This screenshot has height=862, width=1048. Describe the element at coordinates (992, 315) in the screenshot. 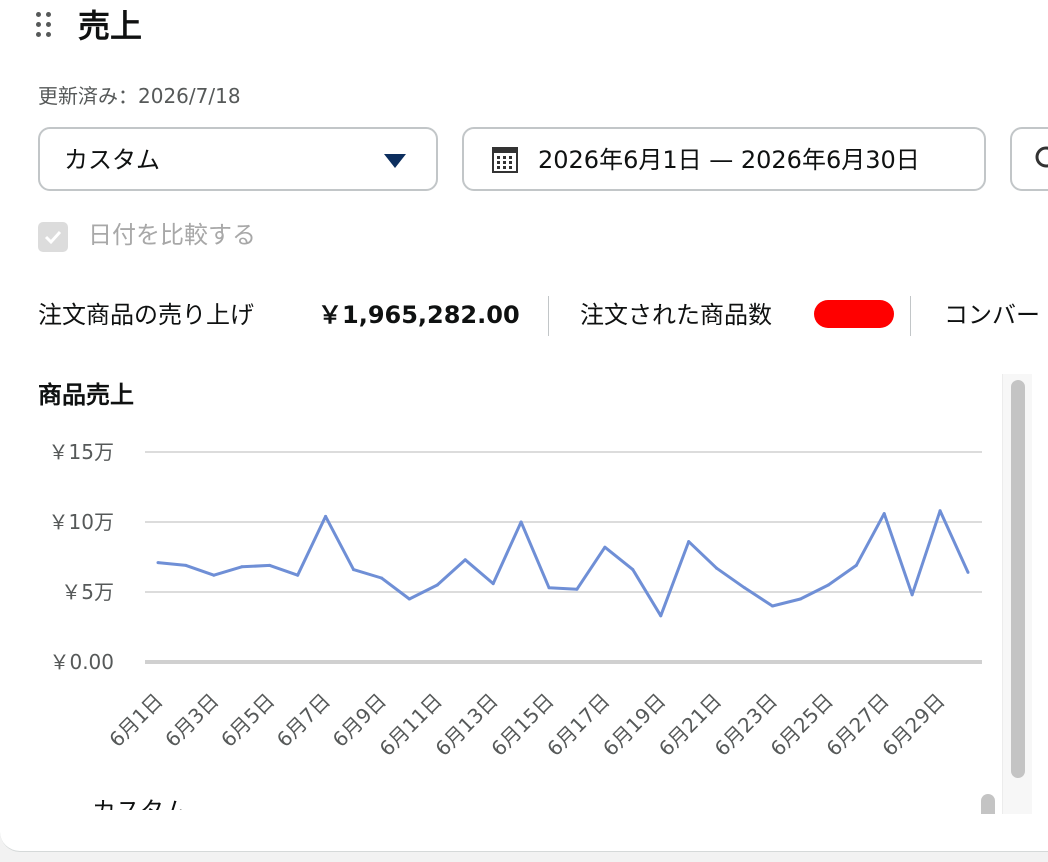

I see `metric-conversion-label: コンバー` at that location.